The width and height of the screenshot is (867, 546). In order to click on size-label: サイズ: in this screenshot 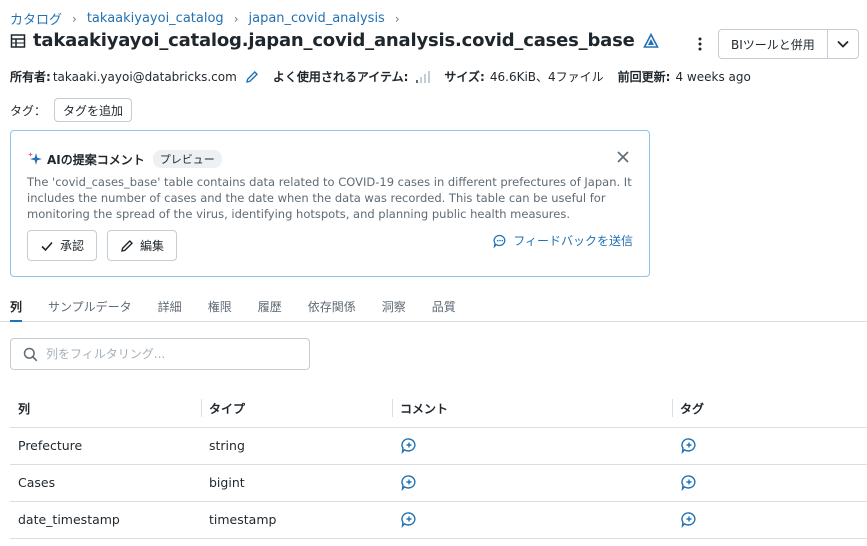, I will do `click(464, 77)`.